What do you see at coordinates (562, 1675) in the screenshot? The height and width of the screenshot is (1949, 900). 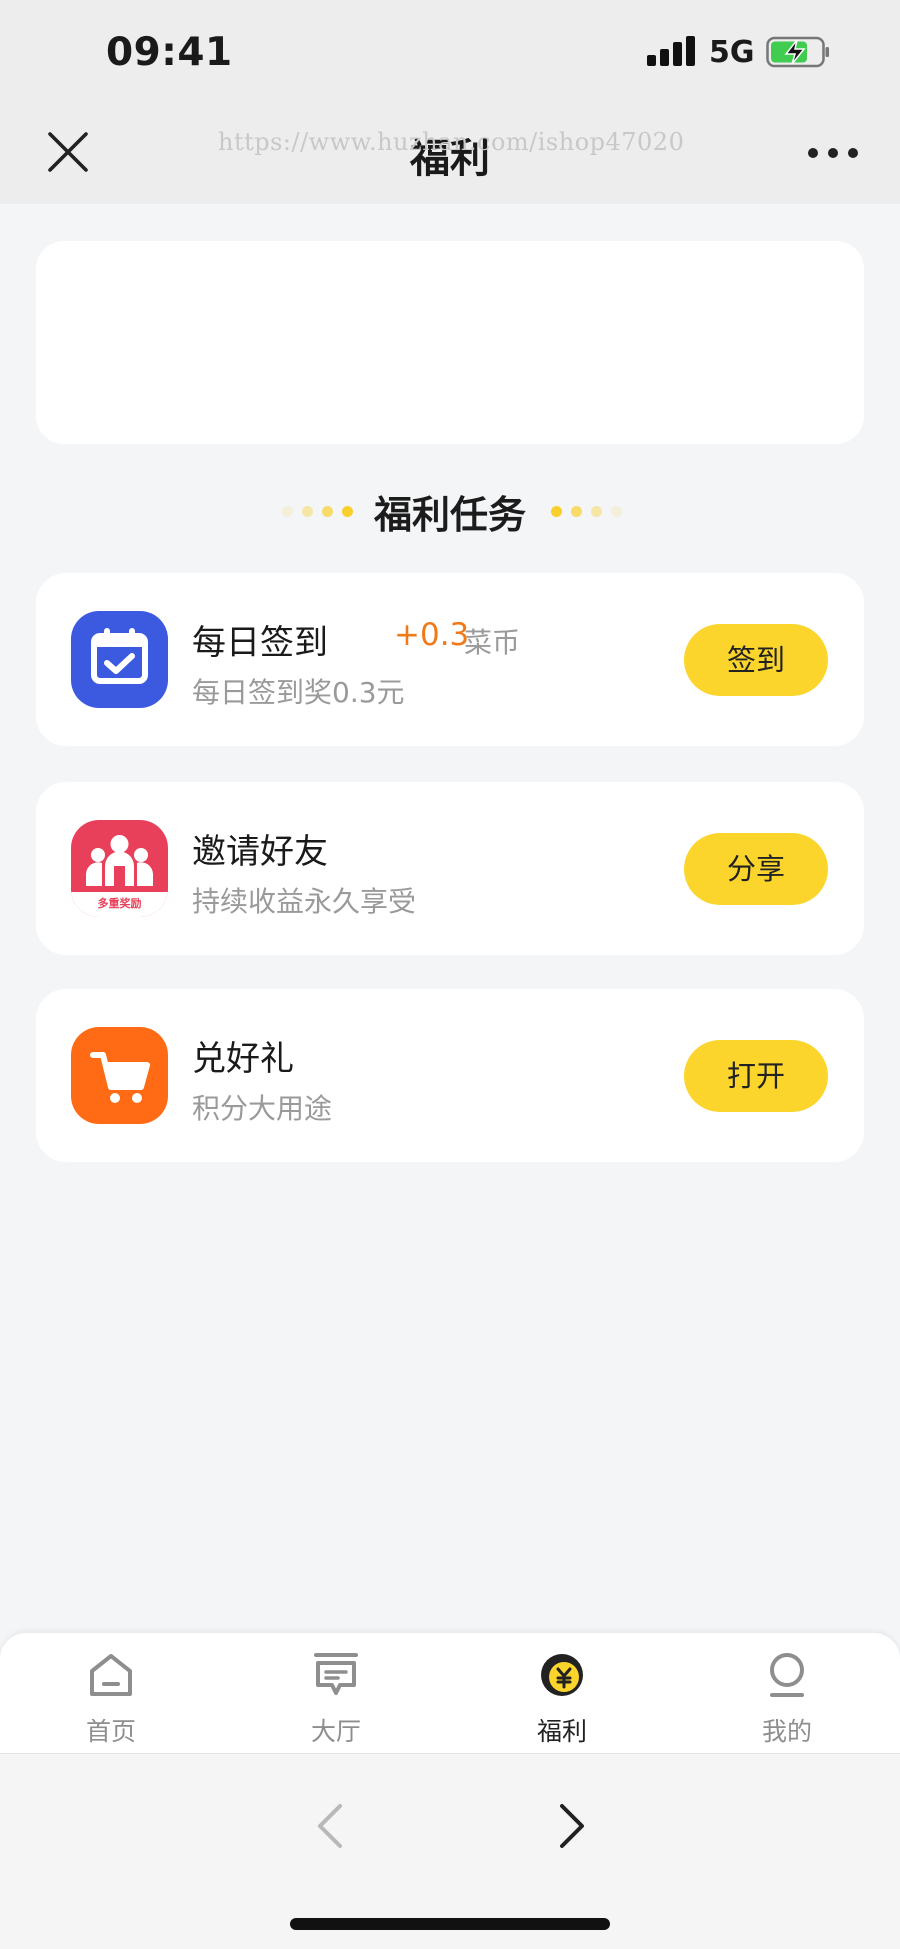 I see `welfare-coin-icon` at bounding box center [562, 1675].